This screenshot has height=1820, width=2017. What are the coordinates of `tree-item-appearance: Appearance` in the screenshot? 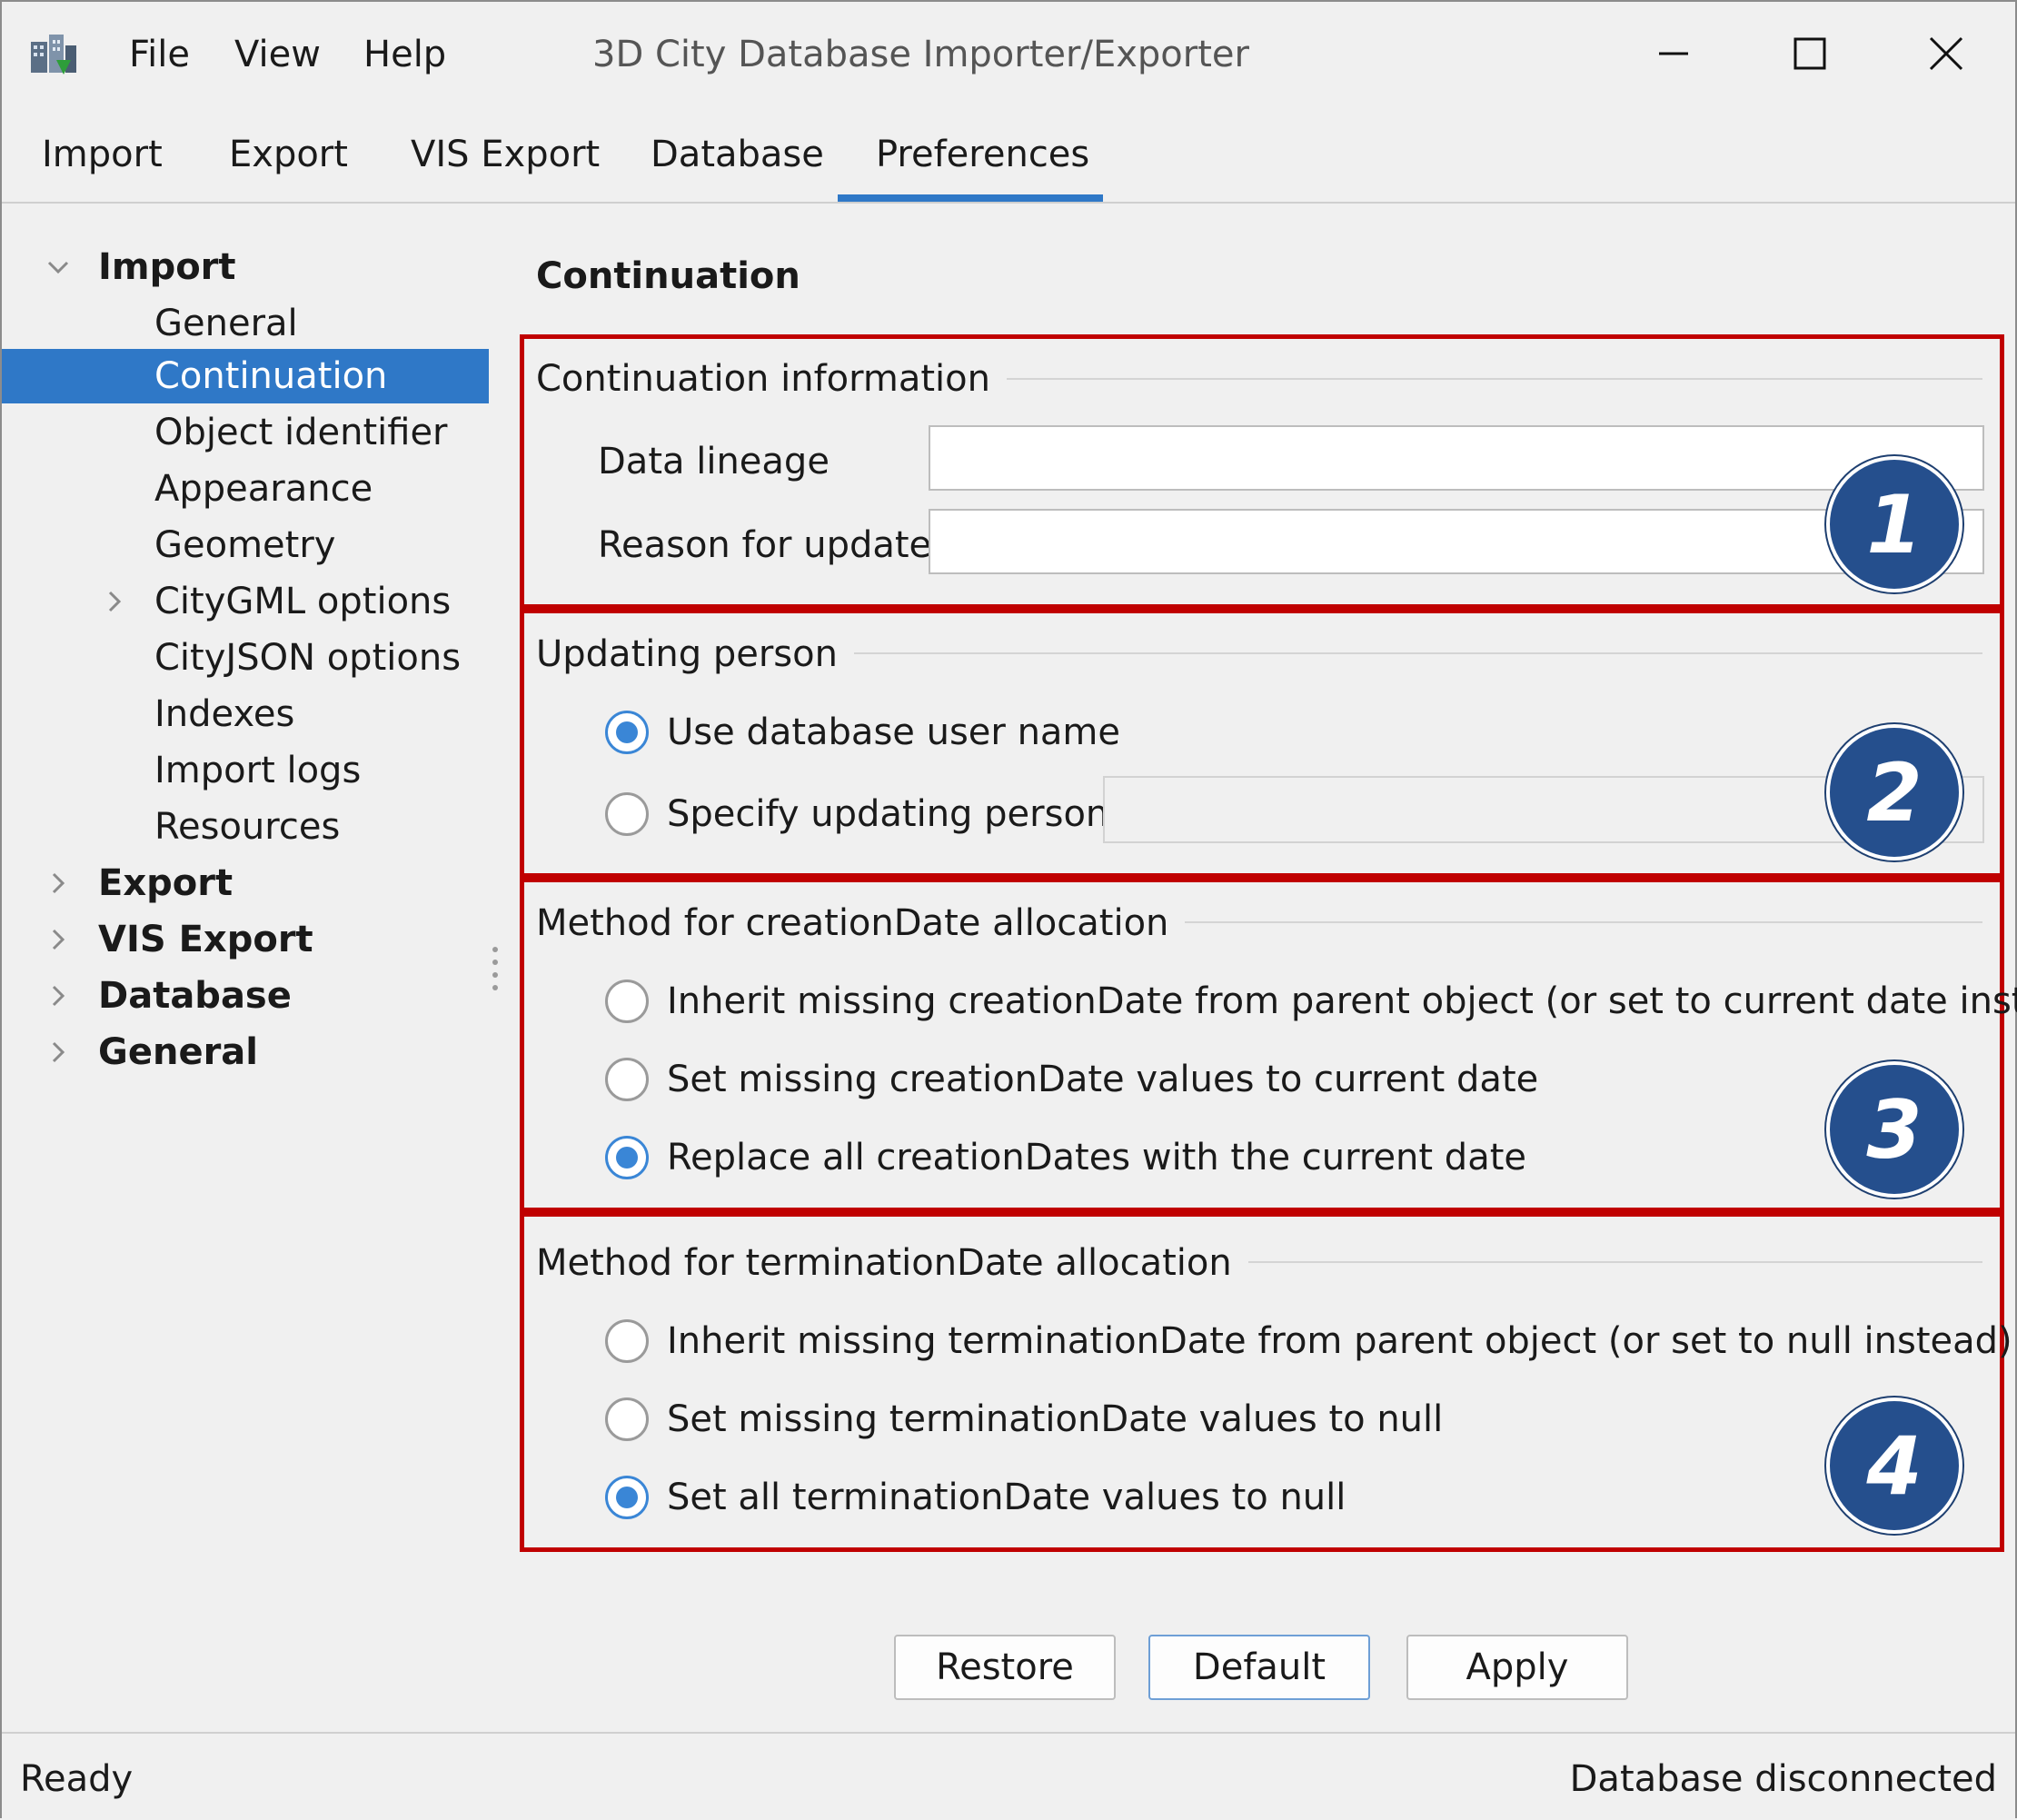 It's located at (246, 489).